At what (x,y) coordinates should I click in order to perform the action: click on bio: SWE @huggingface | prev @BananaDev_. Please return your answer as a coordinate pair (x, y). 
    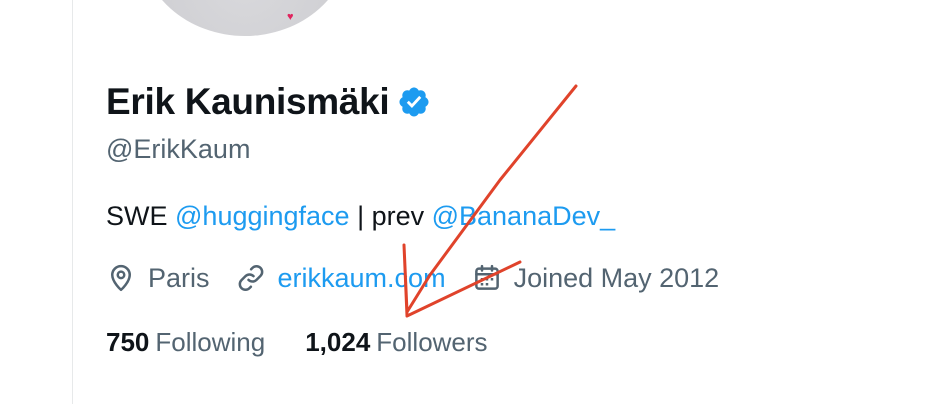
    Looking at the image, I should click on (506, 216).